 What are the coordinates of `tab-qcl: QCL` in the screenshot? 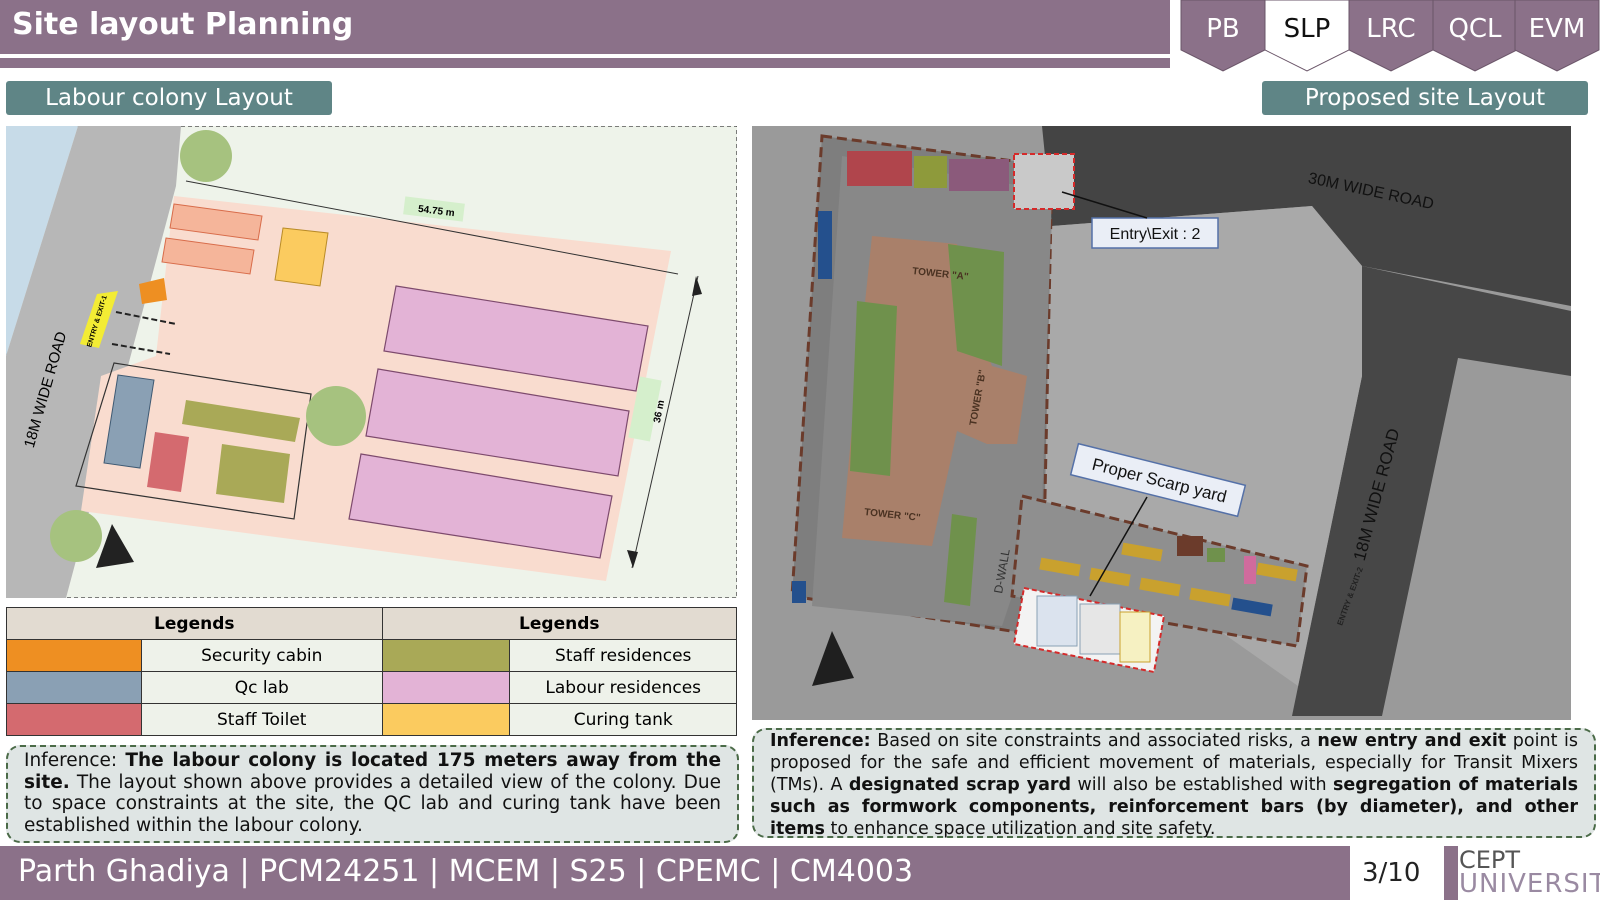 It's located at (1475, 36).